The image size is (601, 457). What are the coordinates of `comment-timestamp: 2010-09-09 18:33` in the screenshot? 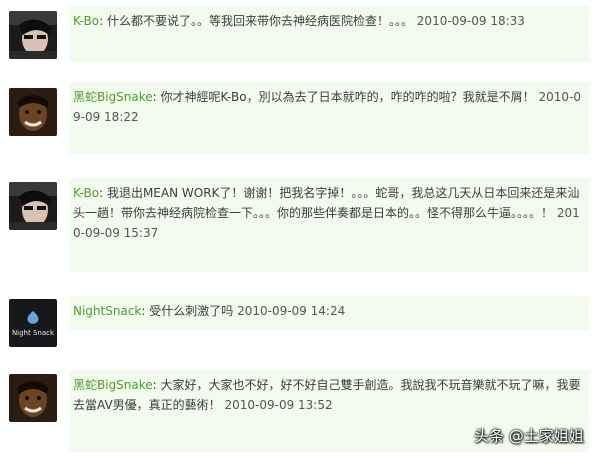 It's located at (470, 21).